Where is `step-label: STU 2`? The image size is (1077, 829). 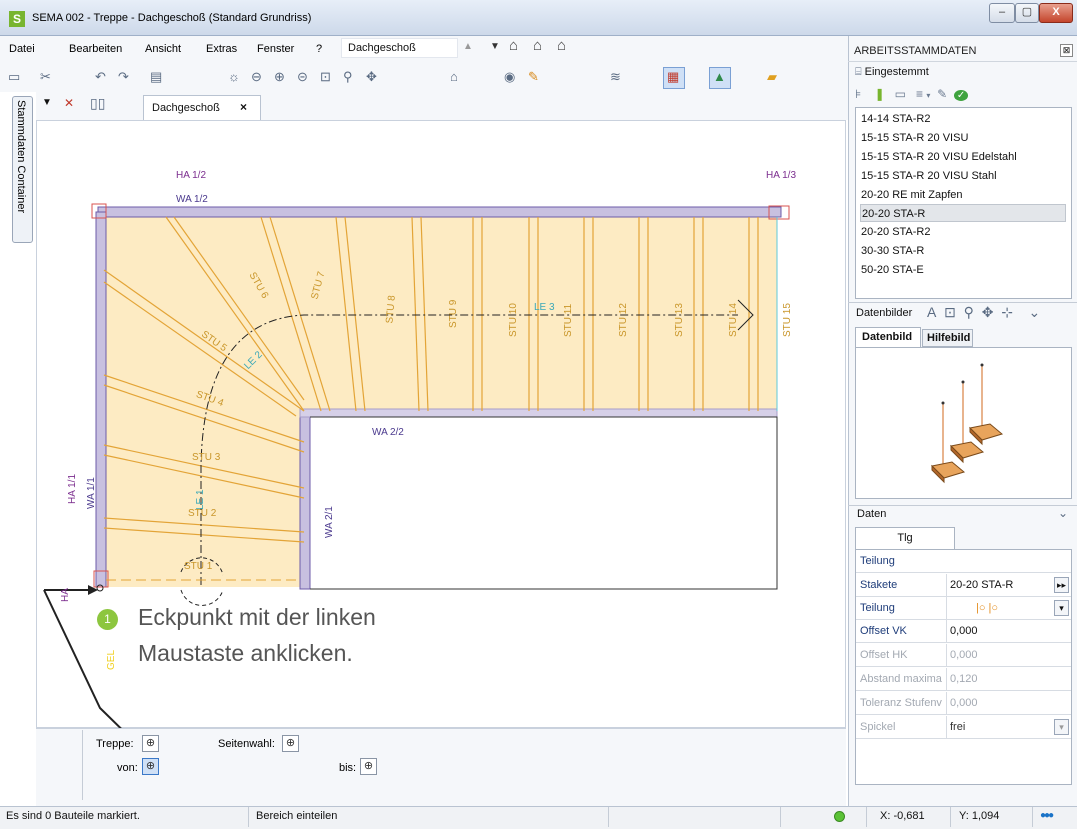
step-label: STU 2 is located at coordinates (202, 513).